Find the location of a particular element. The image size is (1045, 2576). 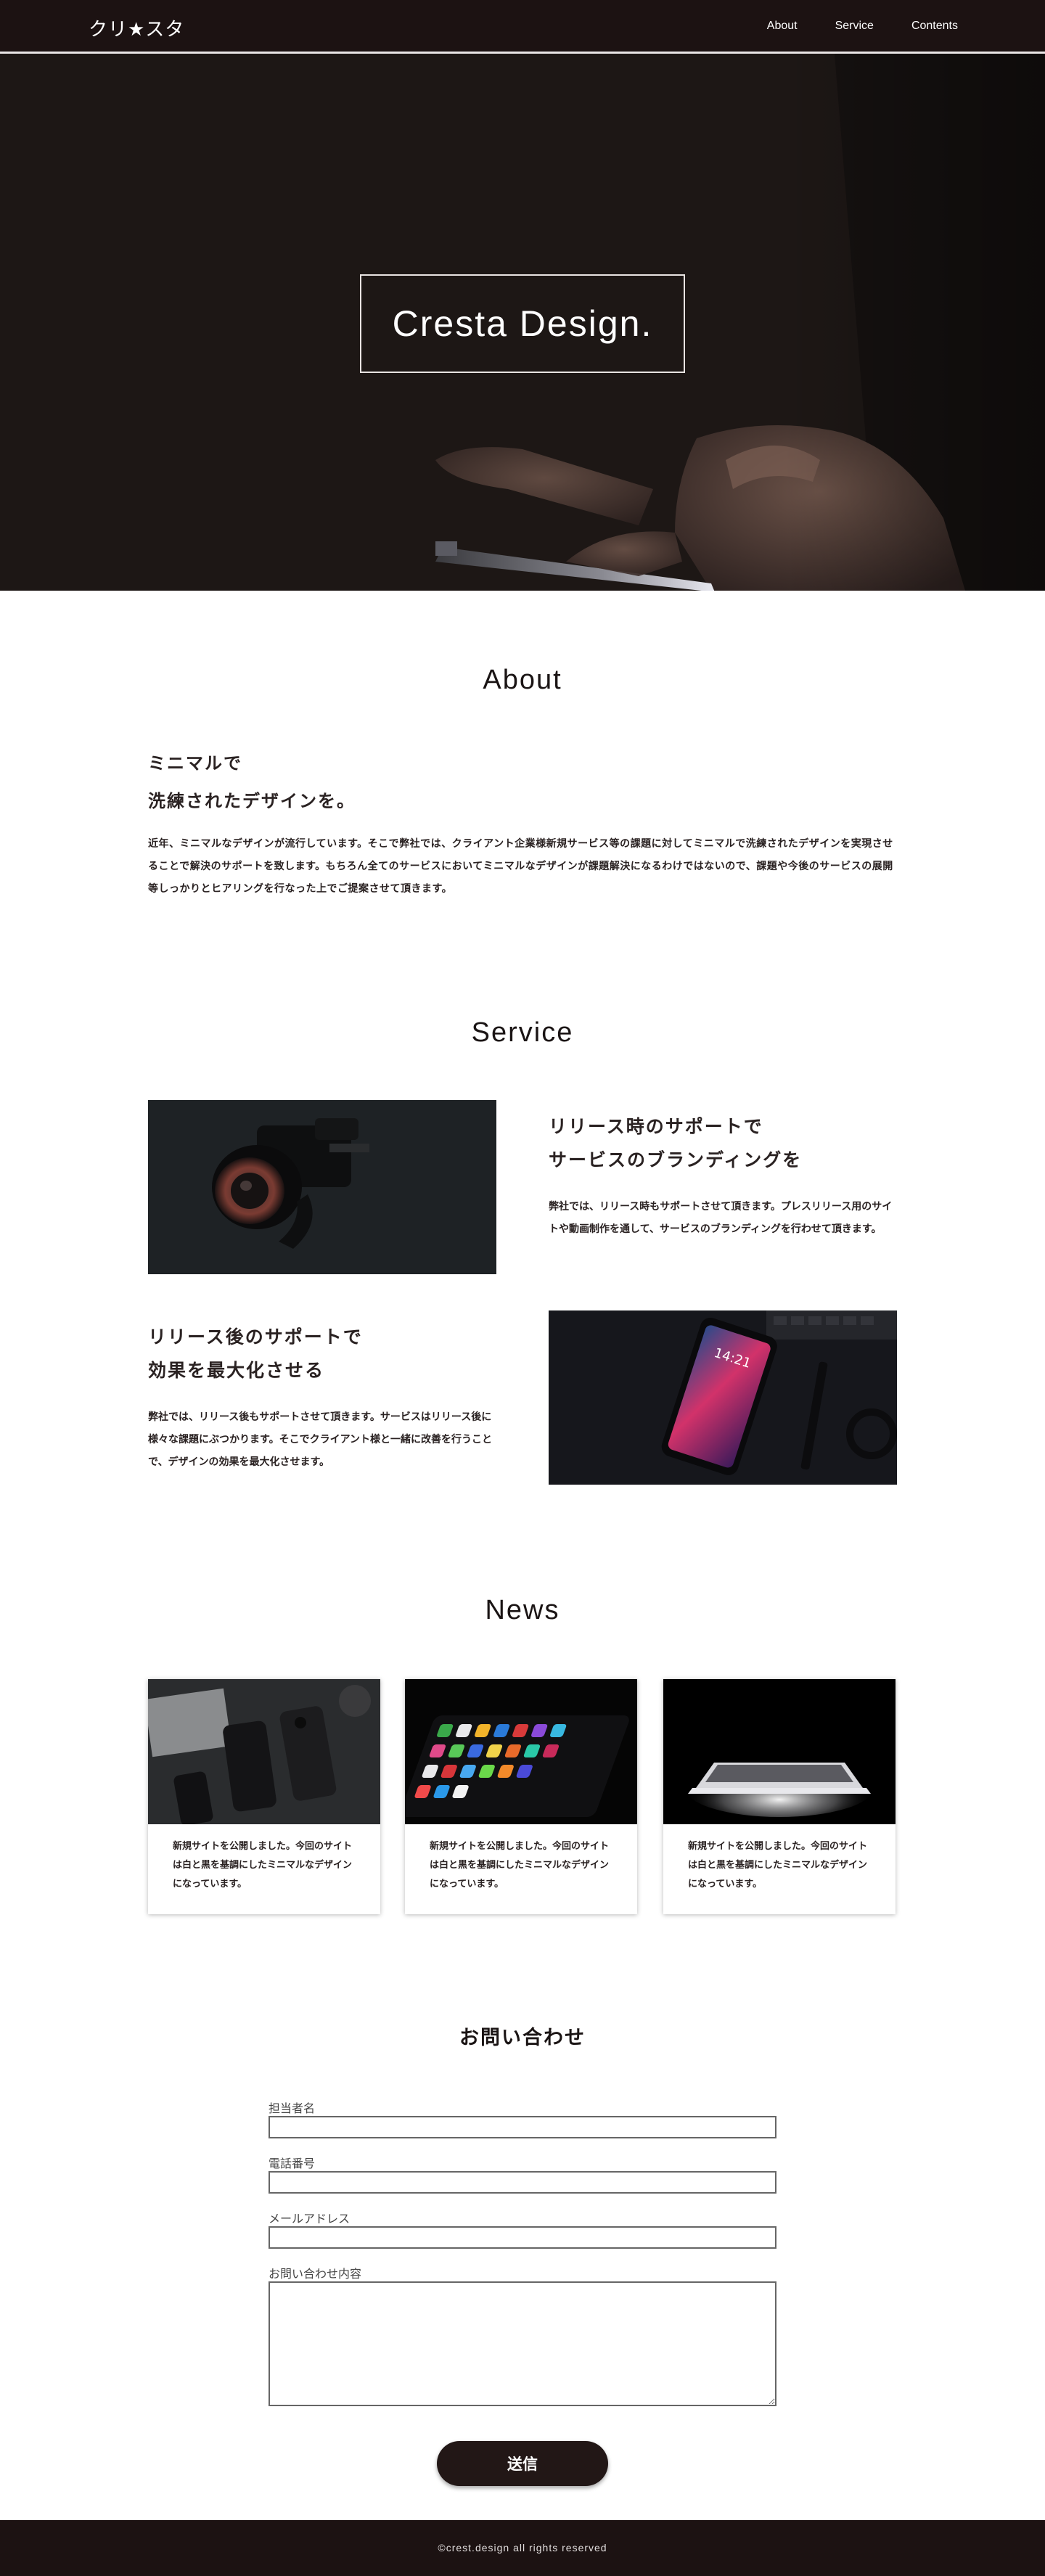

contact-email-label: メールアドレス is located at coordinates (310, 2219).